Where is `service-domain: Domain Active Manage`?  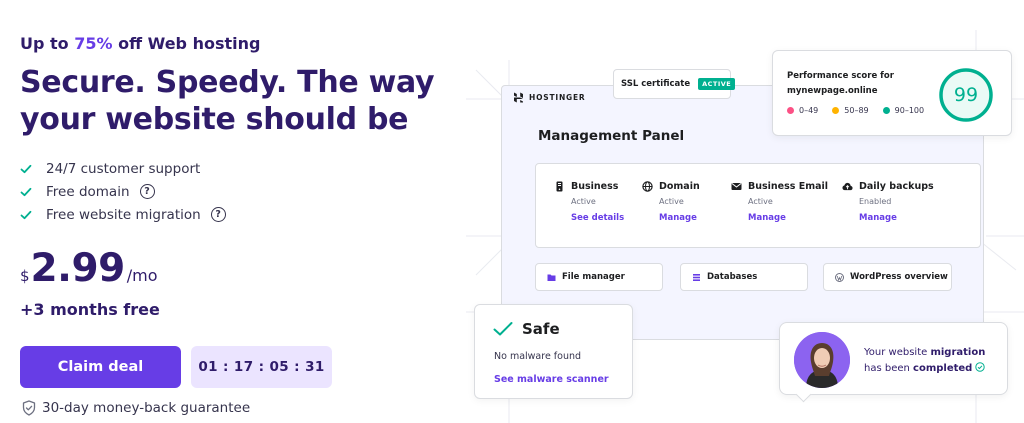 service-domain: Domain Active Manage is located at coordinates (671, 202).